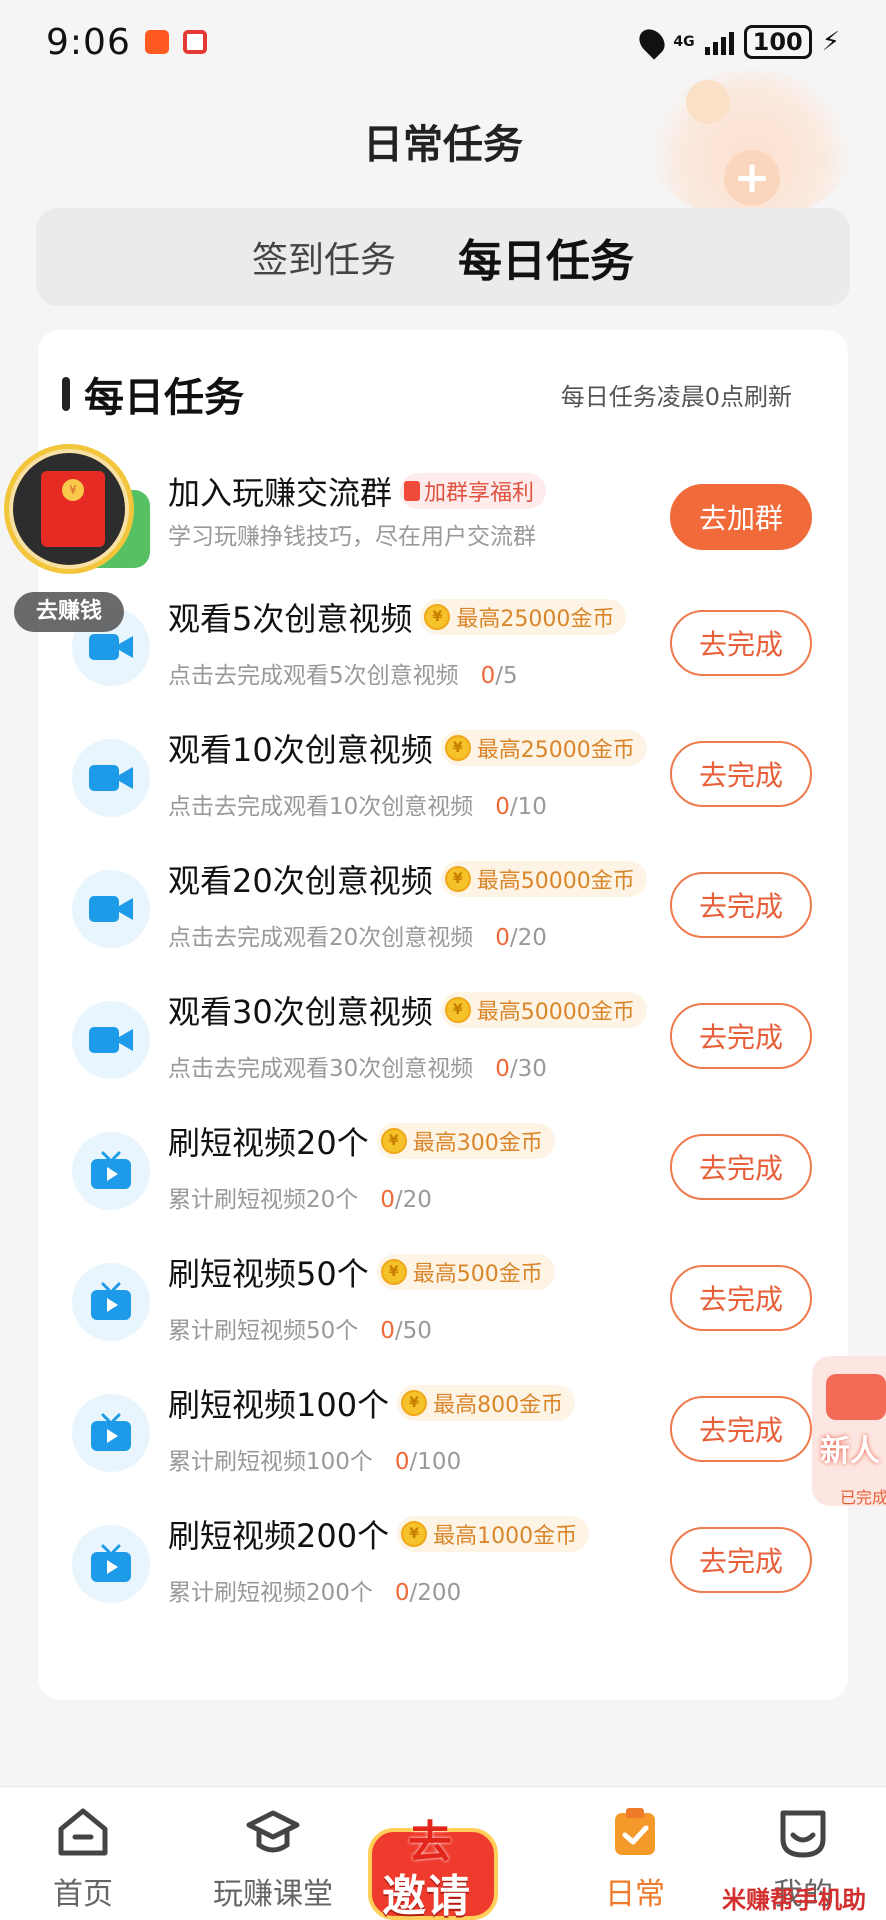  Describe the element at coordinates (164, 398) in the screenshot. I see `card-title: 每日任务` at that location.